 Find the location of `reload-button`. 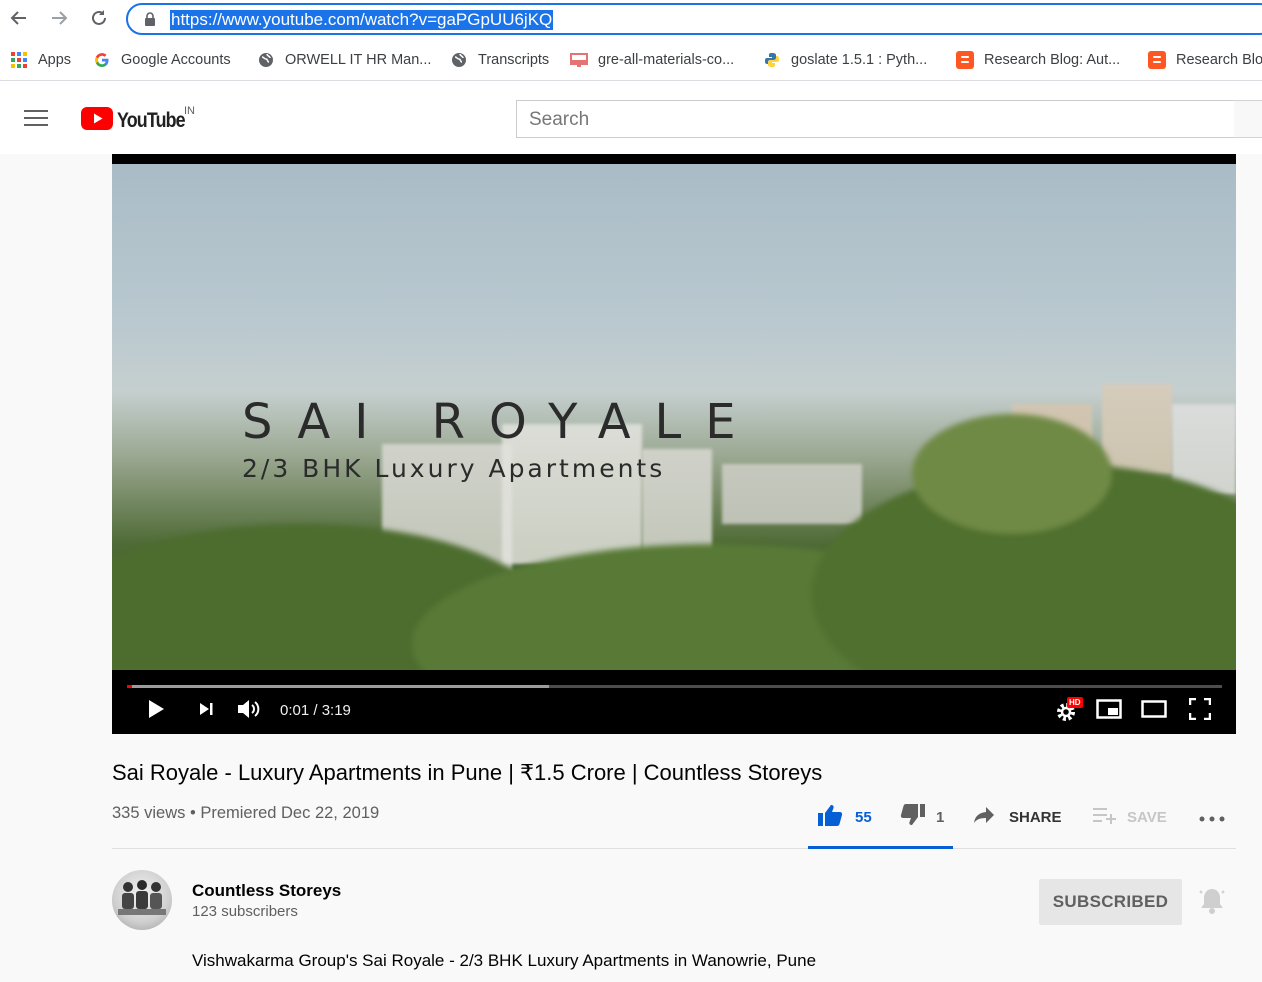

reload-button is located at coordinates (99, 20).